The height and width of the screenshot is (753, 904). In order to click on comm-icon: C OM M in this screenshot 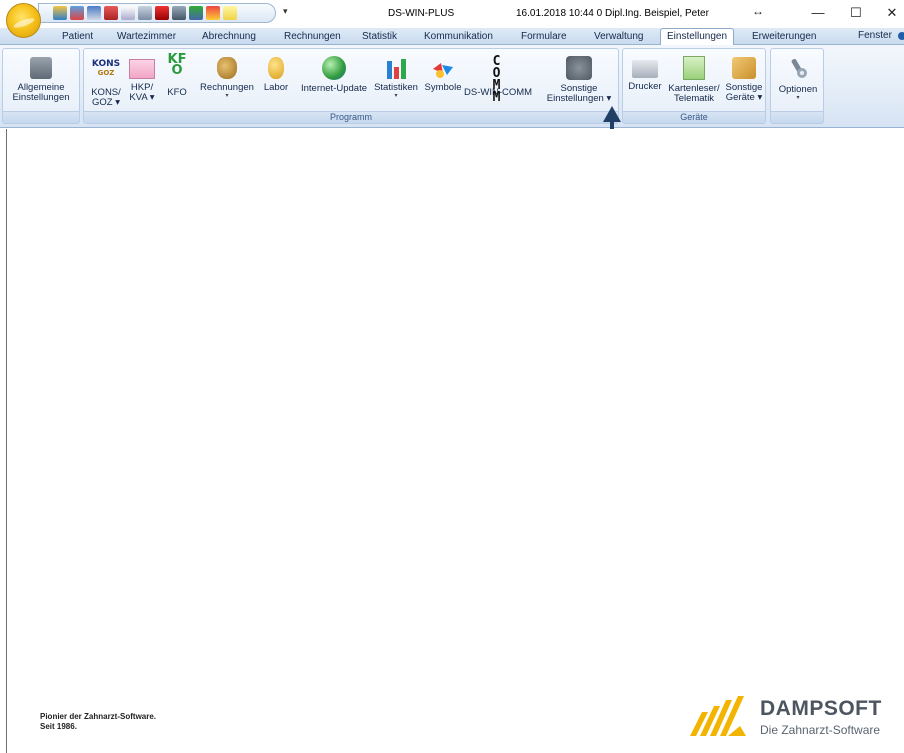, I will do `click(498, 79)`.